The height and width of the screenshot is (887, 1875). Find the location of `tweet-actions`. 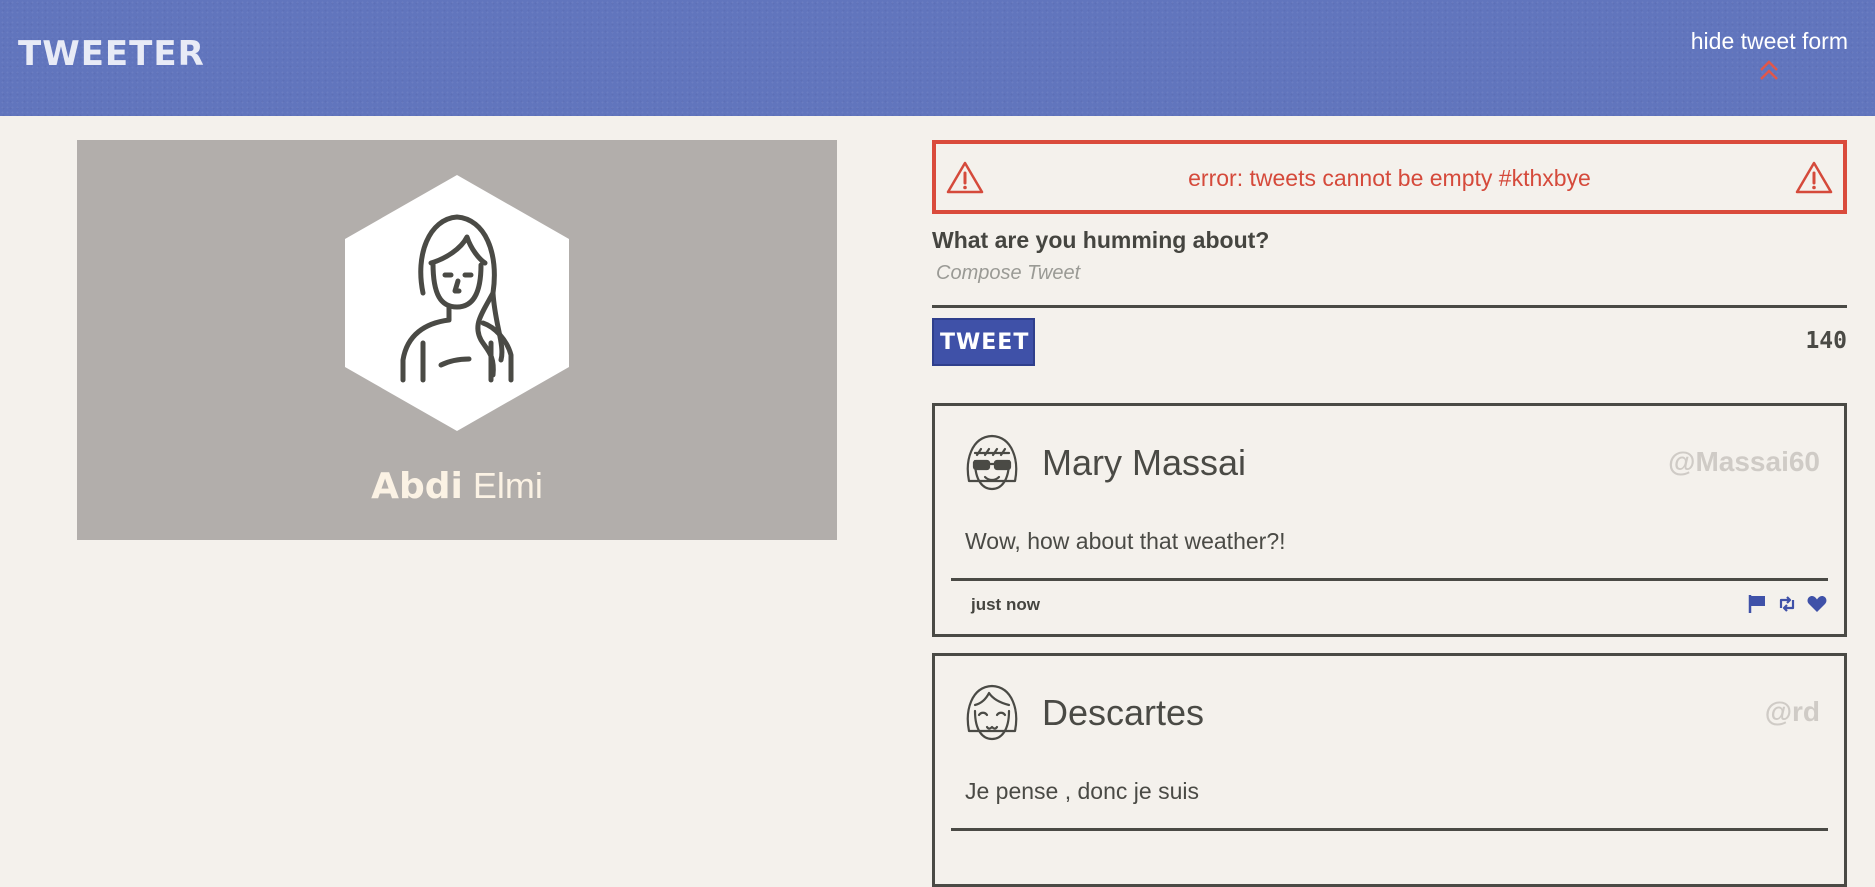

tweet-actions is located at coordinates (1787, 604).